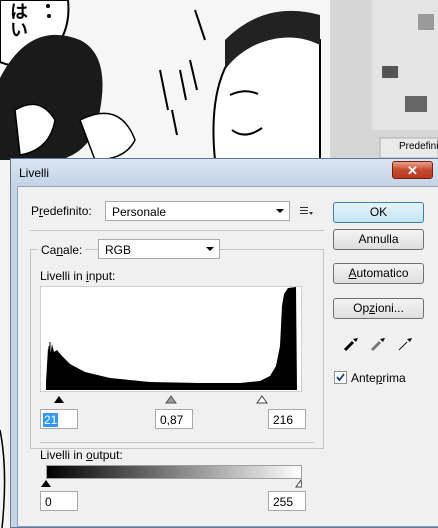 The height and width of the screenshot is (528, 438). What do you see at coordinates (62, 250) in the screenshot?
I see `channel-label: Canale:` at bounding box center [62, 250].